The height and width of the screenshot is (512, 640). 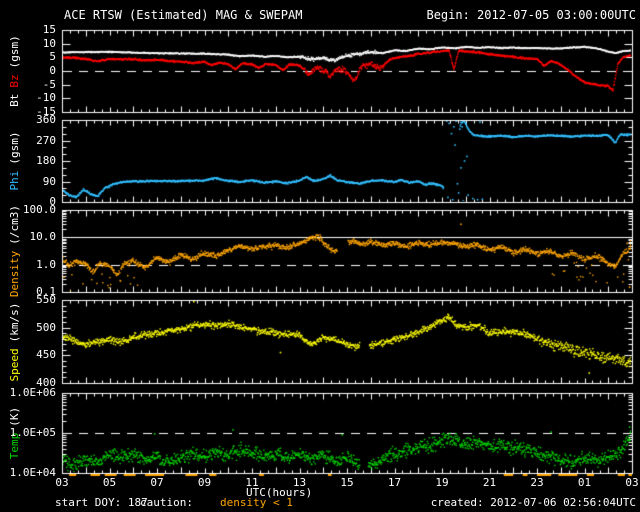 I want to click on x-tick-label: 15, so click(x=347, y=482).